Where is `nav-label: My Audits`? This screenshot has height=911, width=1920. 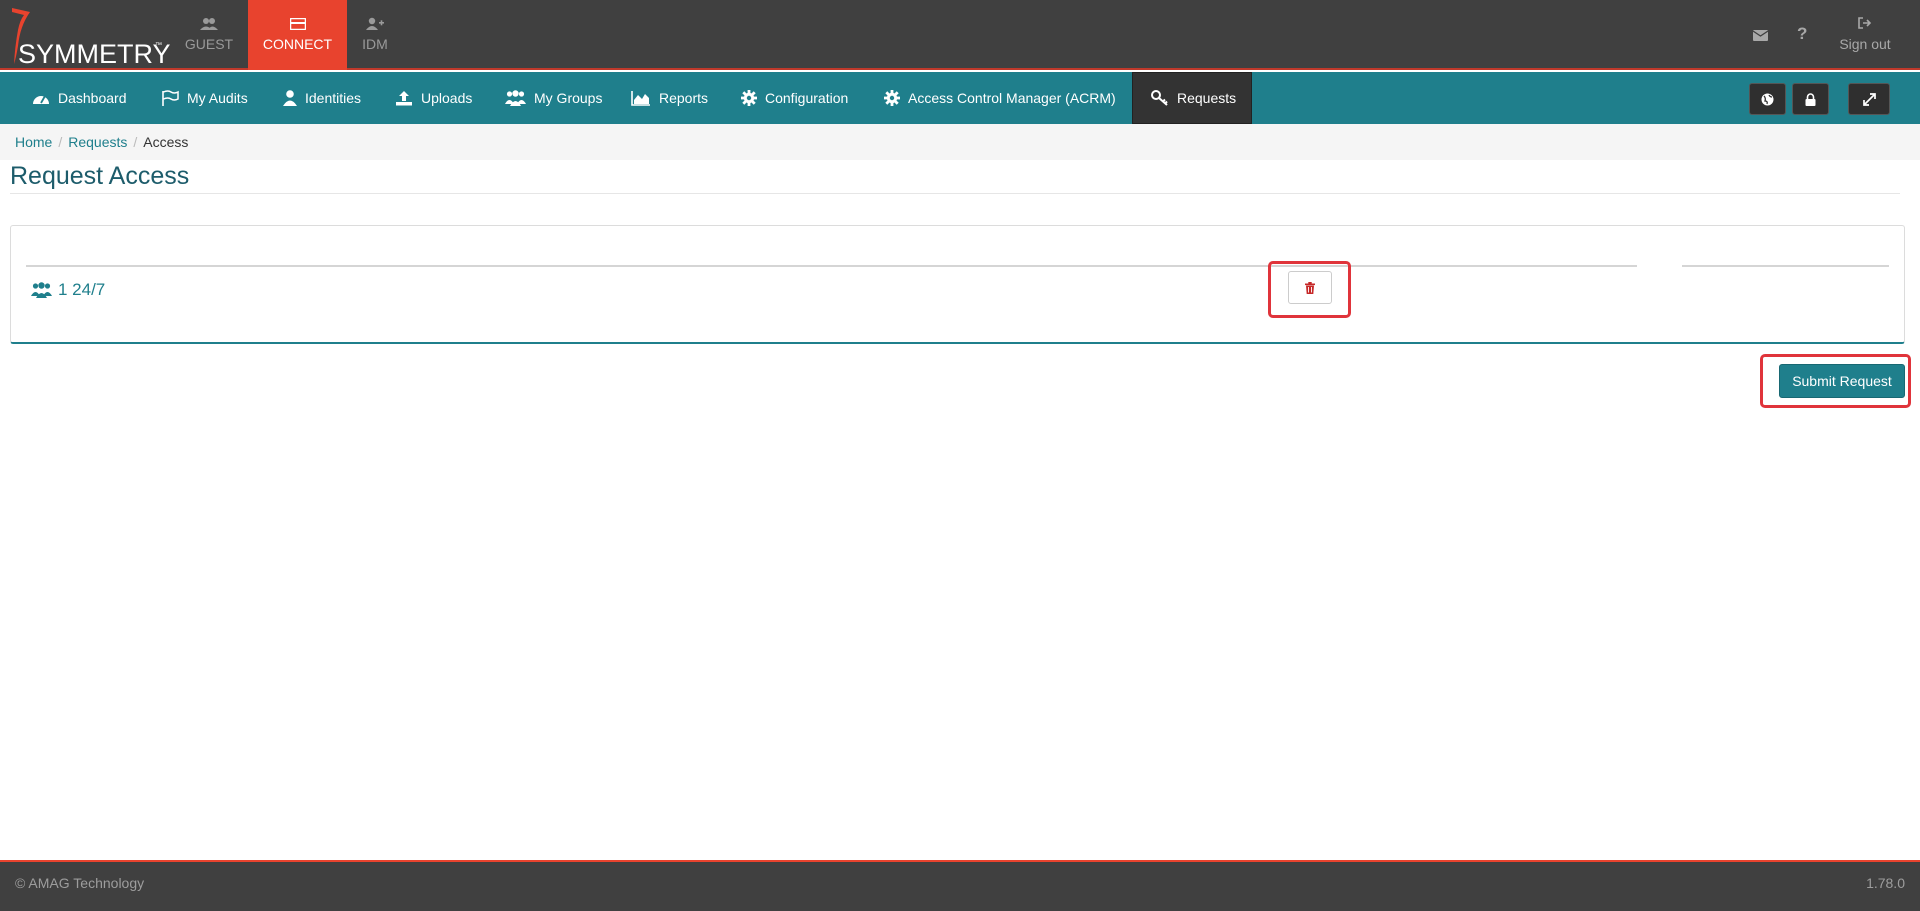
nav-label: My Audits is located at coordinates (217, 98).